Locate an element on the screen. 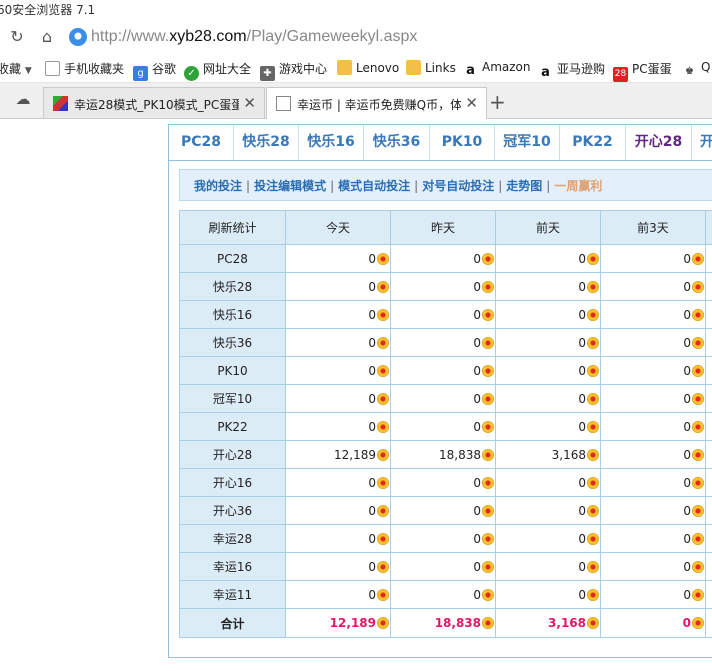 This screenshot has width=712, height=671. game-tab-pk10: PK10 is located at coordinates (462, 142).